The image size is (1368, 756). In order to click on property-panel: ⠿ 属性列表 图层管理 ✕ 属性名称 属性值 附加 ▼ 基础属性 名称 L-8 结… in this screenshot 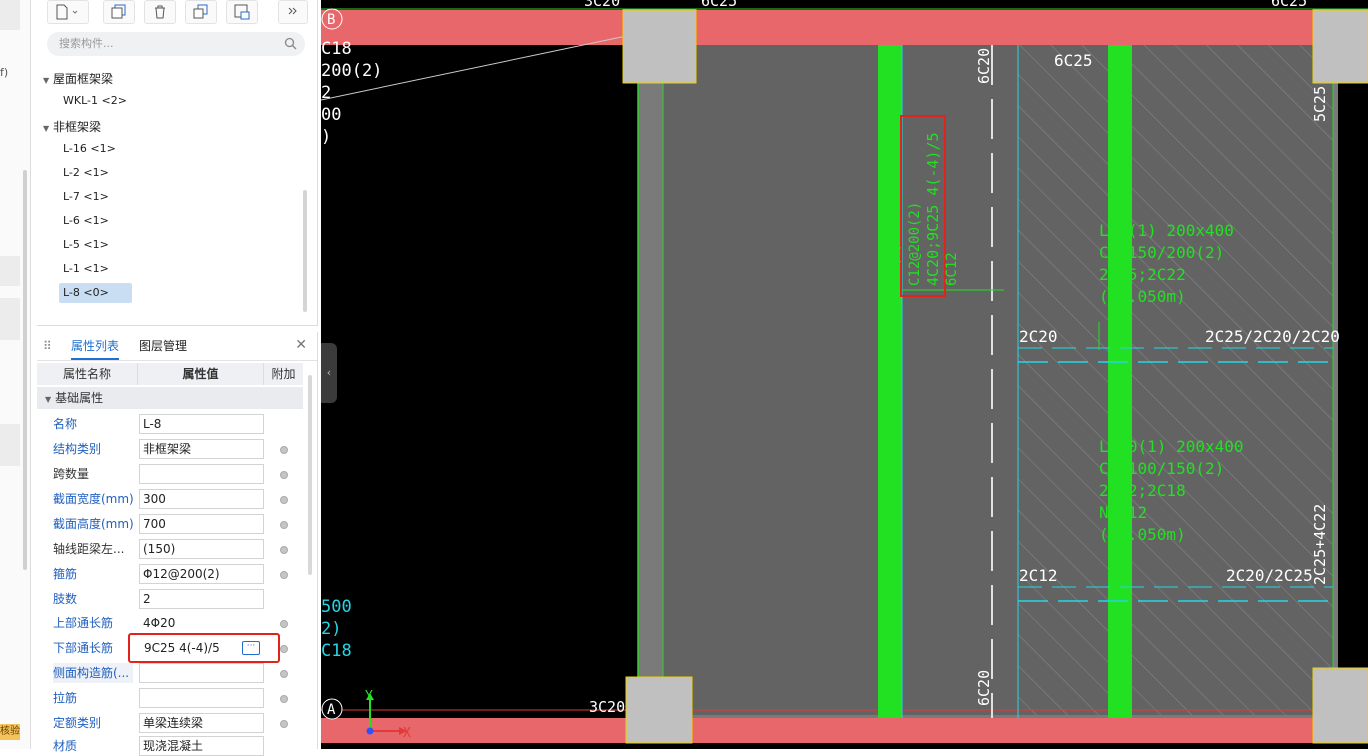, I will do `click(177, 544)`.